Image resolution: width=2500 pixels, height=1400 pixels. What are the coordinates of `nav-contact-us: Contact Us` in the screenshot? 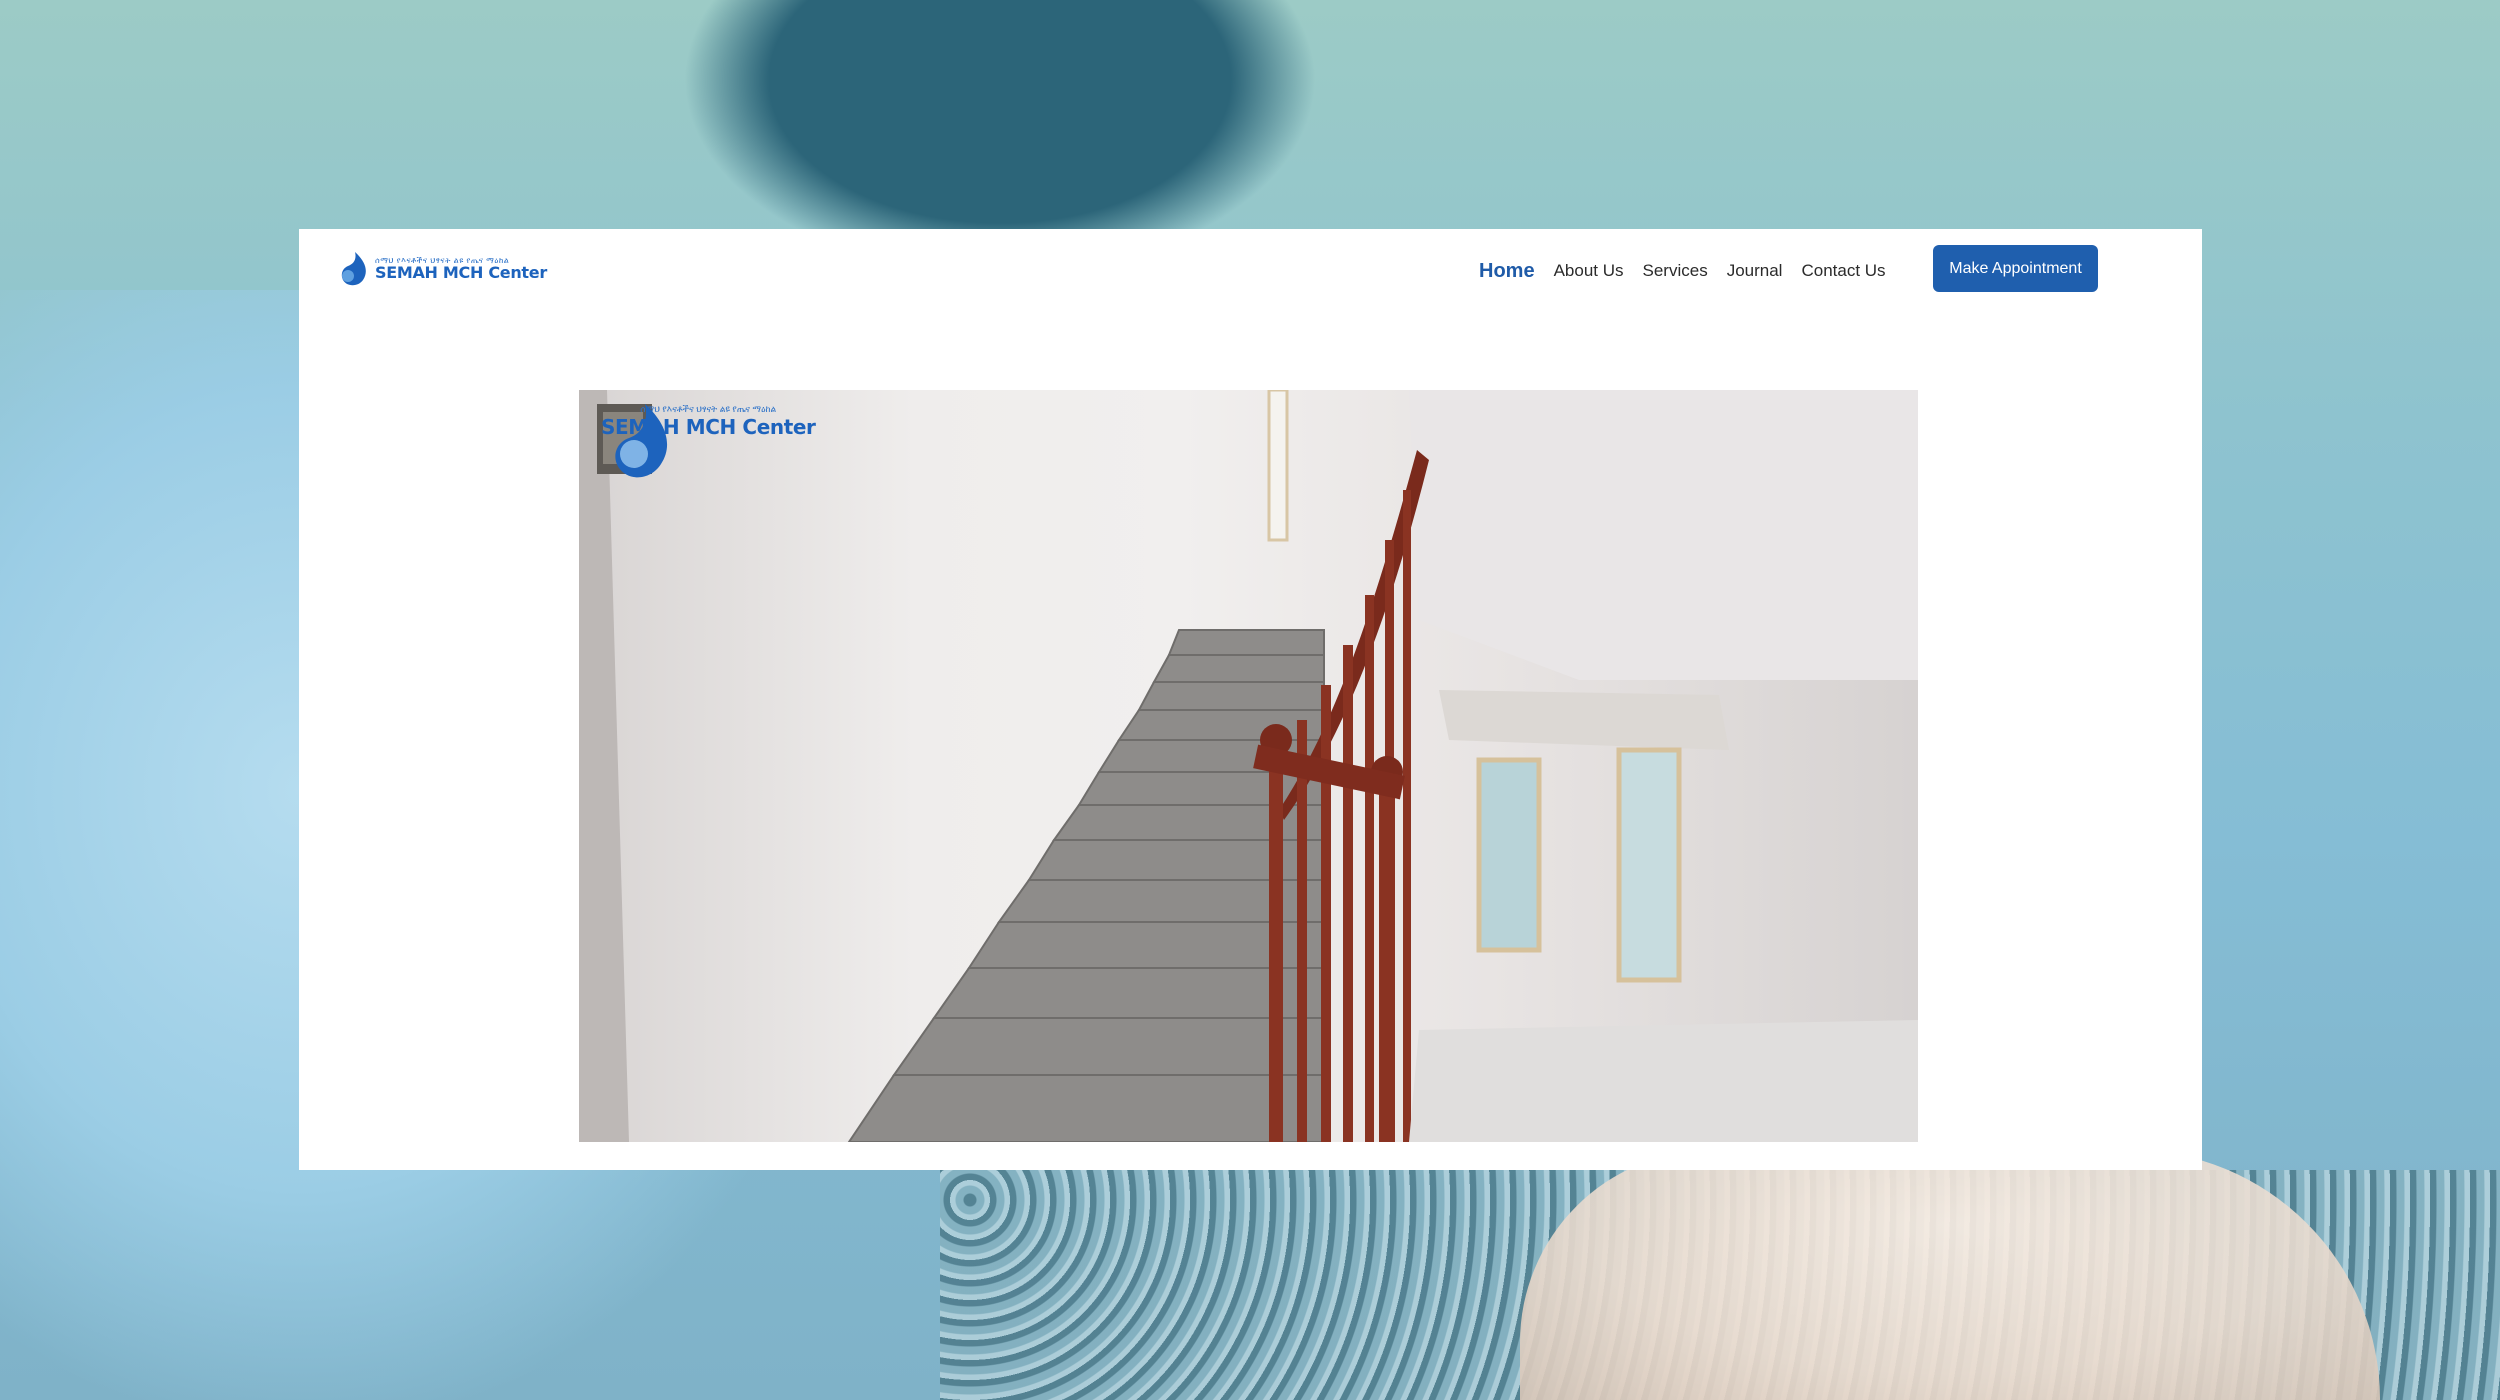 It's located at (1843, 271).